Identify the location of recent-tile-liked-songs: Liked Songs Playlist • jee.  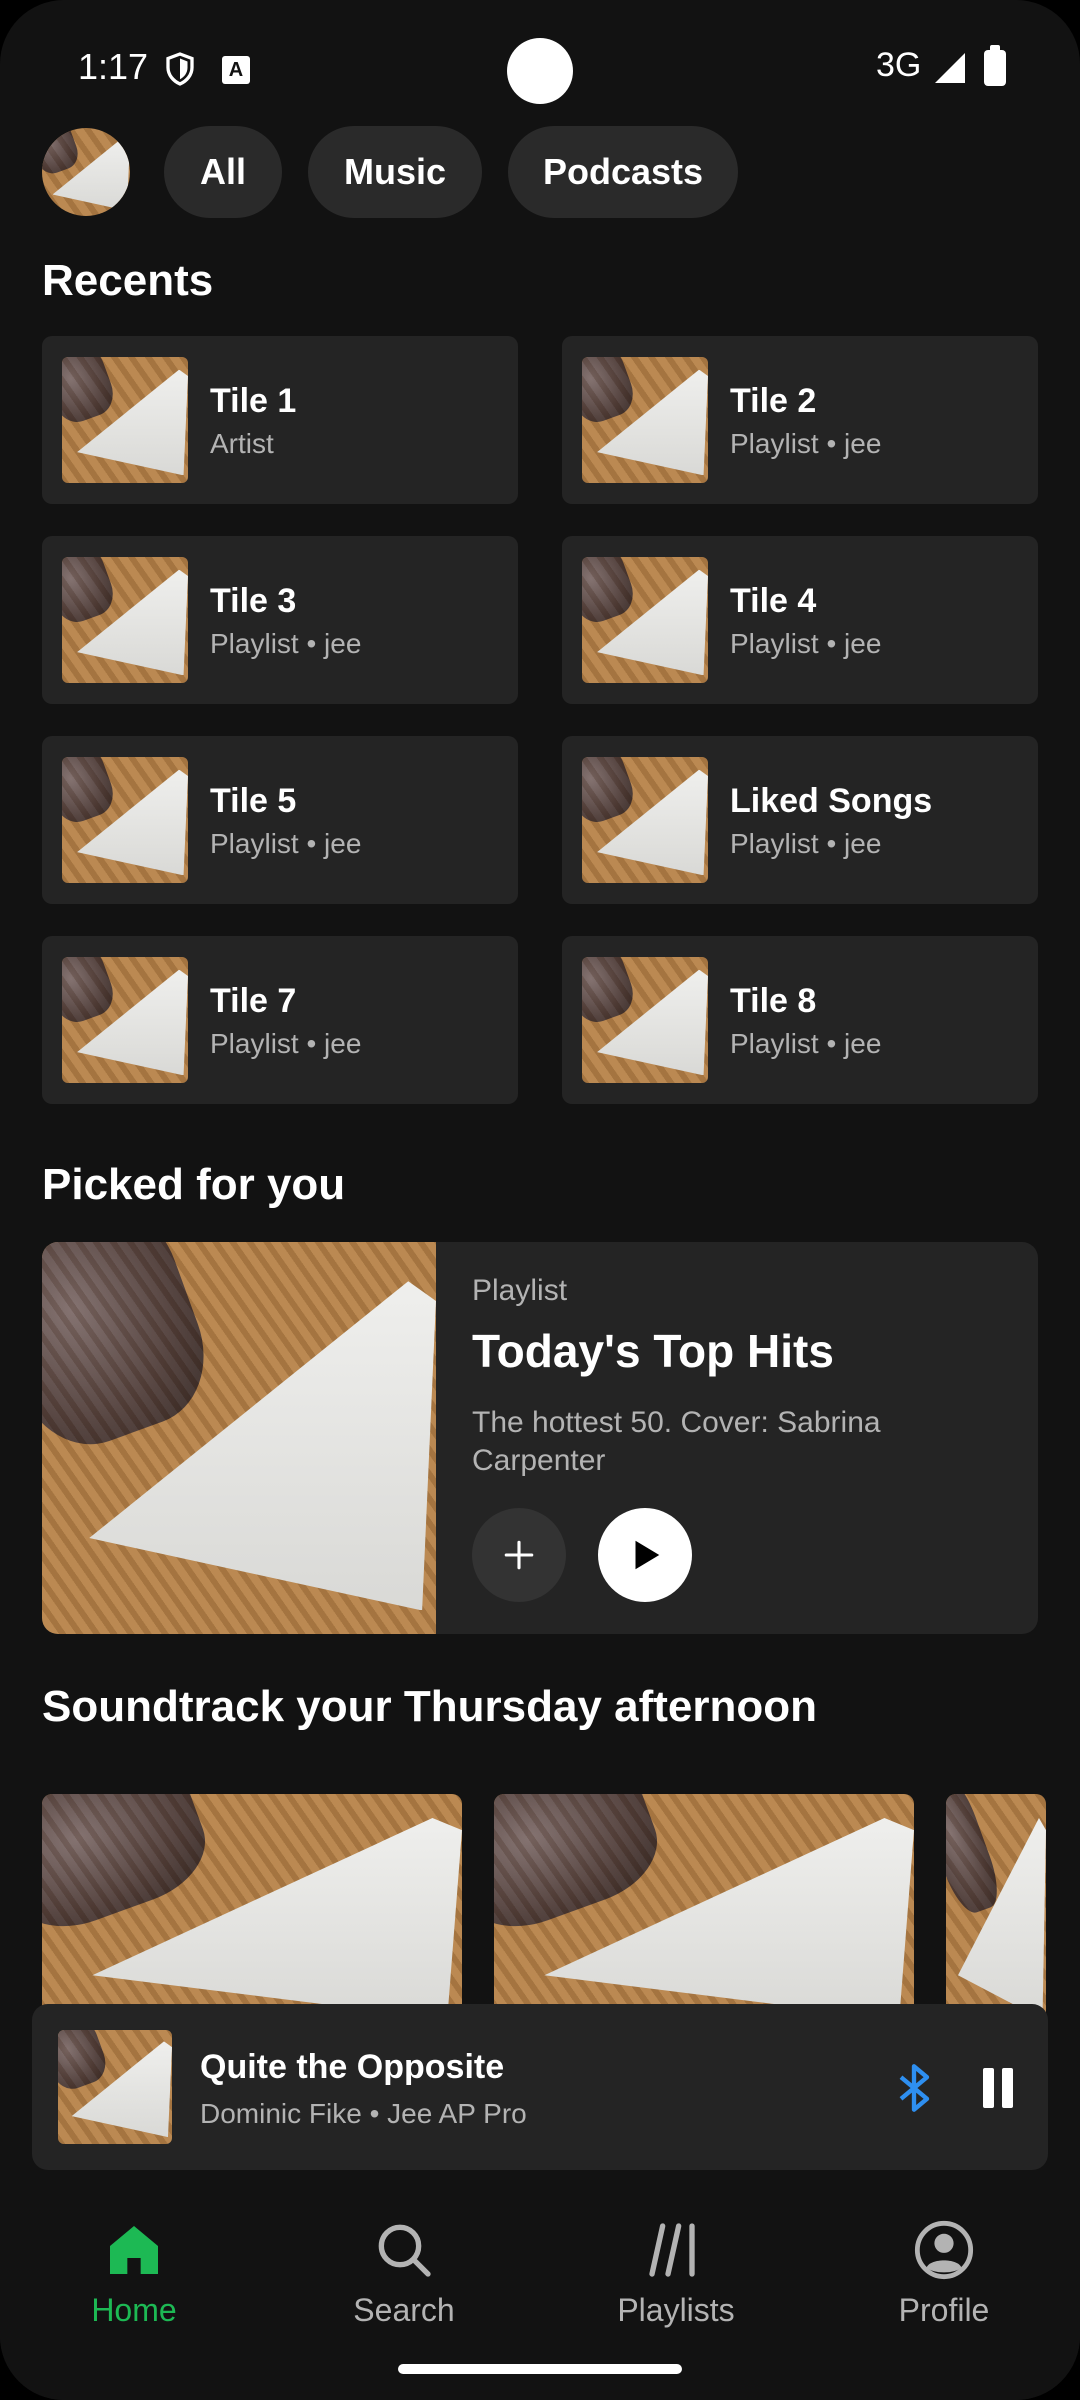
(800, 820).